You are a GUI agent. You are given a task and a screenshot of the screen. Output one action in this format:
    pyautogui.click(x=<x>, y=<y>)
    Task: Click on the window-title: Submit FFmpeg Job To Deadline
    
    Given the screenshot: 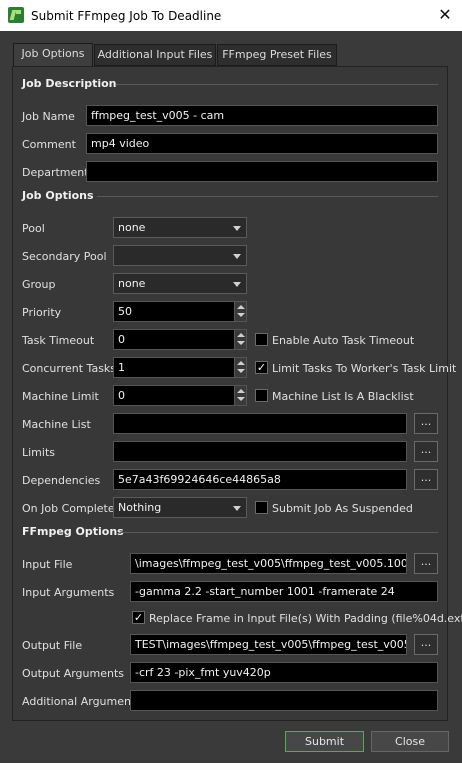 What is the action you would take?
    pyautogui.click(x=126, y=16)
    